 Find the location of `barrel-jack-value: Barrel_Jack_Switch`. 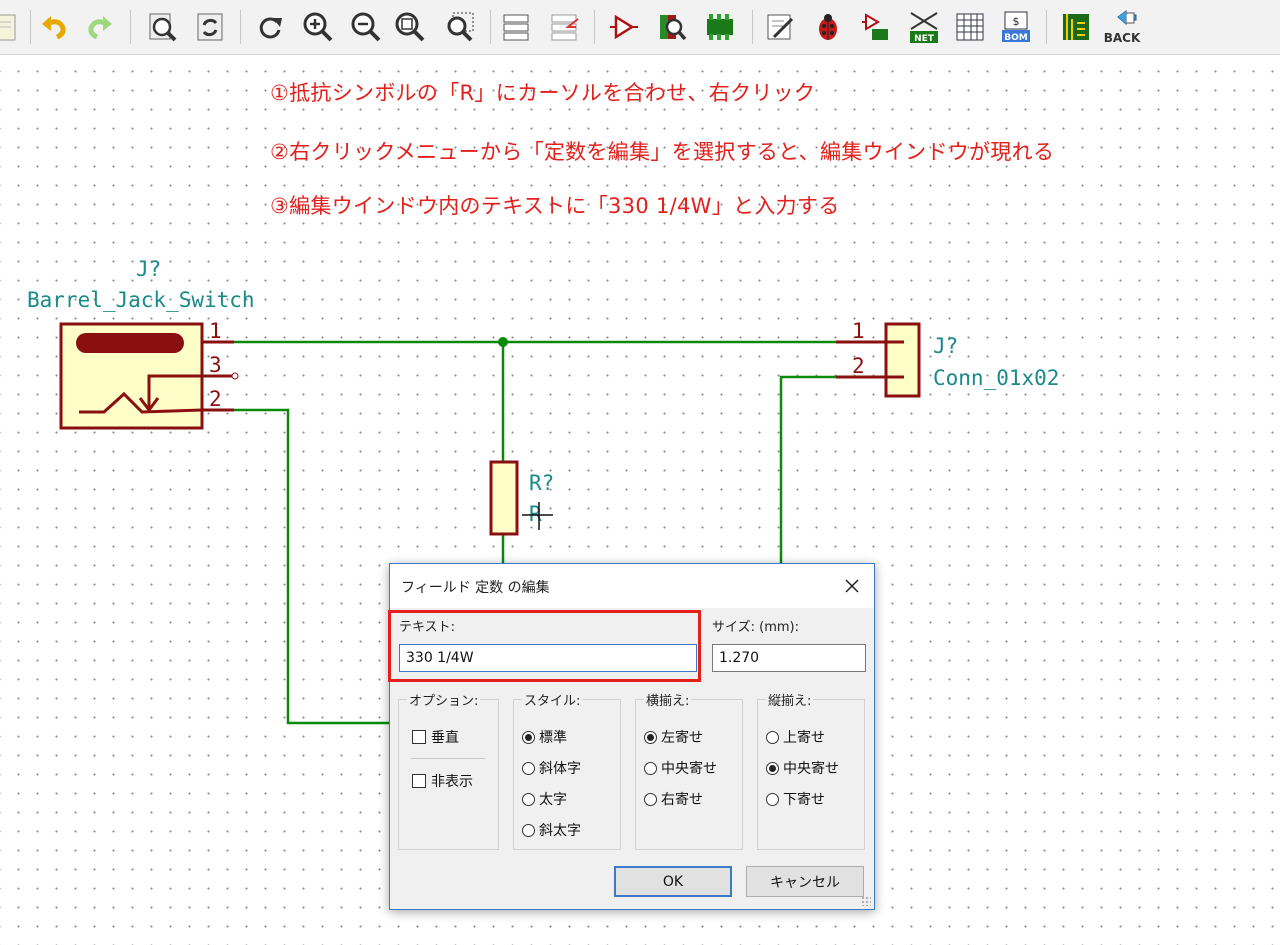

barrel-jack-value: Barrel_Jack_Switch is located at coordinates (141, 300).